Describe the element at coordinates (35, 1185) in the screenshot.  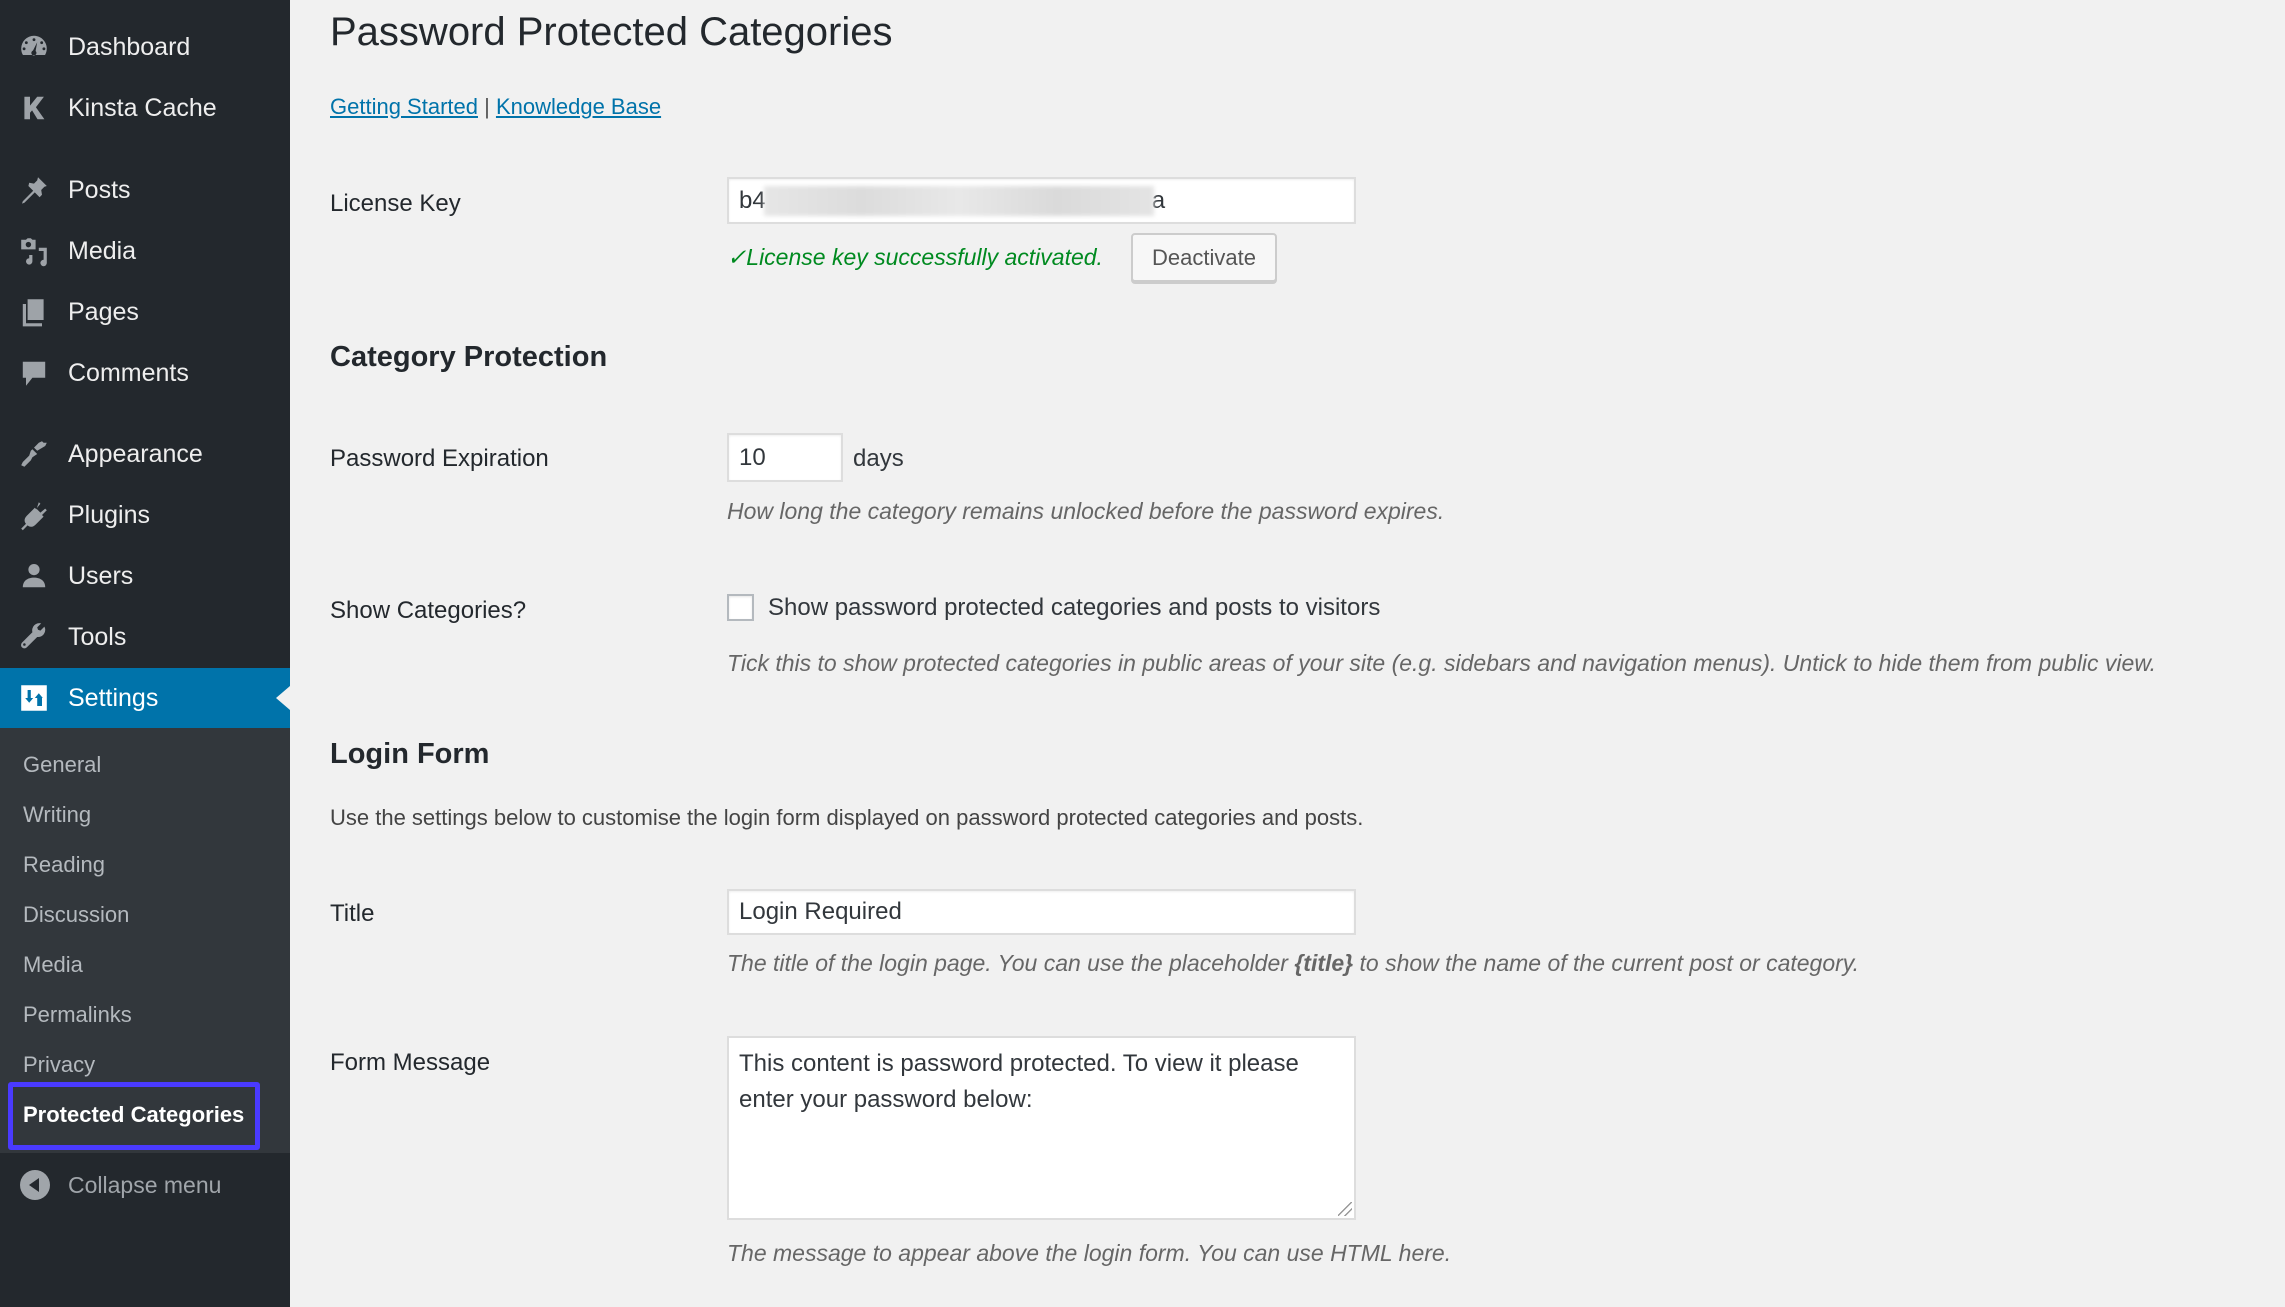
I see `collapse-arrow-icon` at that location.